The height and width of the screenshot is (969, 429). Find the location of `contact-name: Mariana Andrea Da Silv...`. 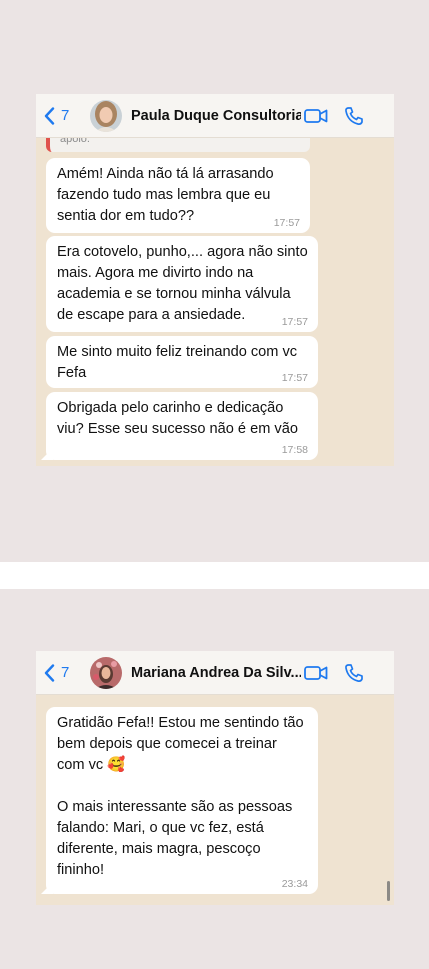

contact-name: Mariana Andrea Da Silv... is located at coordinates (216, 673).